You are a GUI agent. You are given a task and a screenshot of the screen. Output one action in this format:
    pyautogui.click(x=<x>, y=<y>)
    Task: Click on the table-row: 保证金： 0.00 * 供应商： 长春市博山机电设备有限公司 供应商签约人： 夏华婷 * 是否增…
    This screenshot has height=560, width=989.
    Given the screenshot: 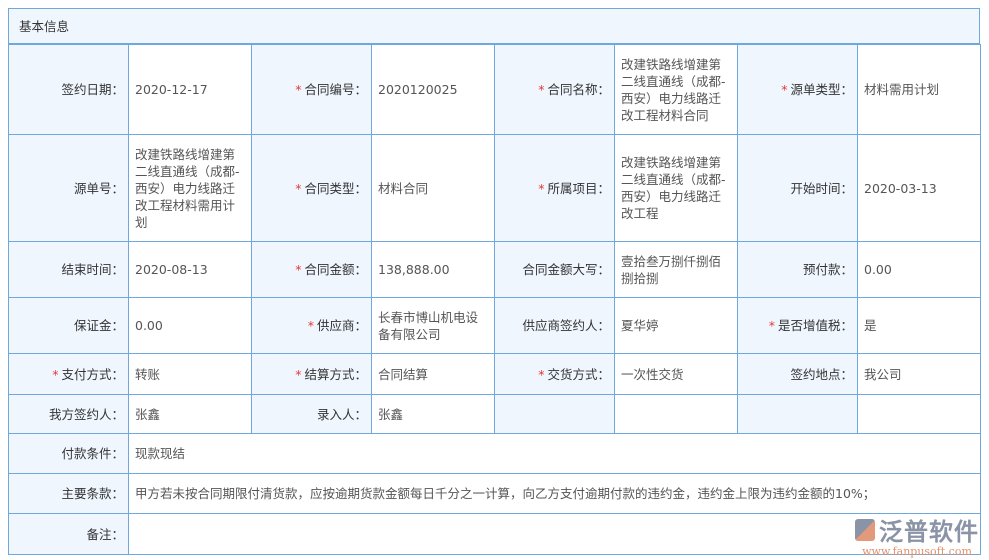 What is the action you would take?
    pyautogui.click(x=494, y=325)
    